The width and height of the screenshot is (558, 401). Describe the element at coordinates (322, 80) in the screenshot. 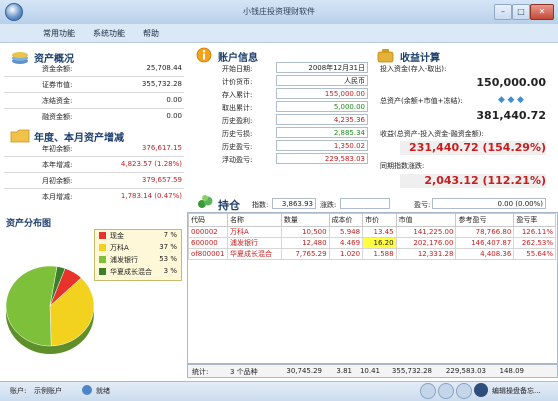

I see `account-value: 人民币` at that location.